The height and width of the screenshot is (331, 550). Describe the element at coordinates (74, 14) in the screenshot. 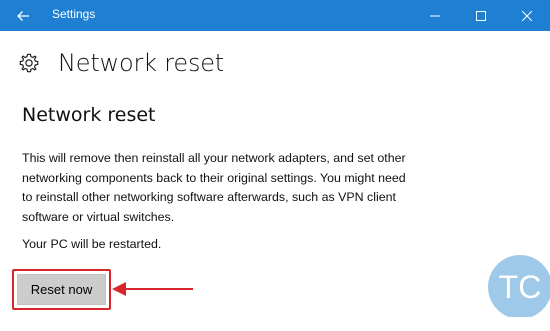

I see `window-title: Settings` at that location.